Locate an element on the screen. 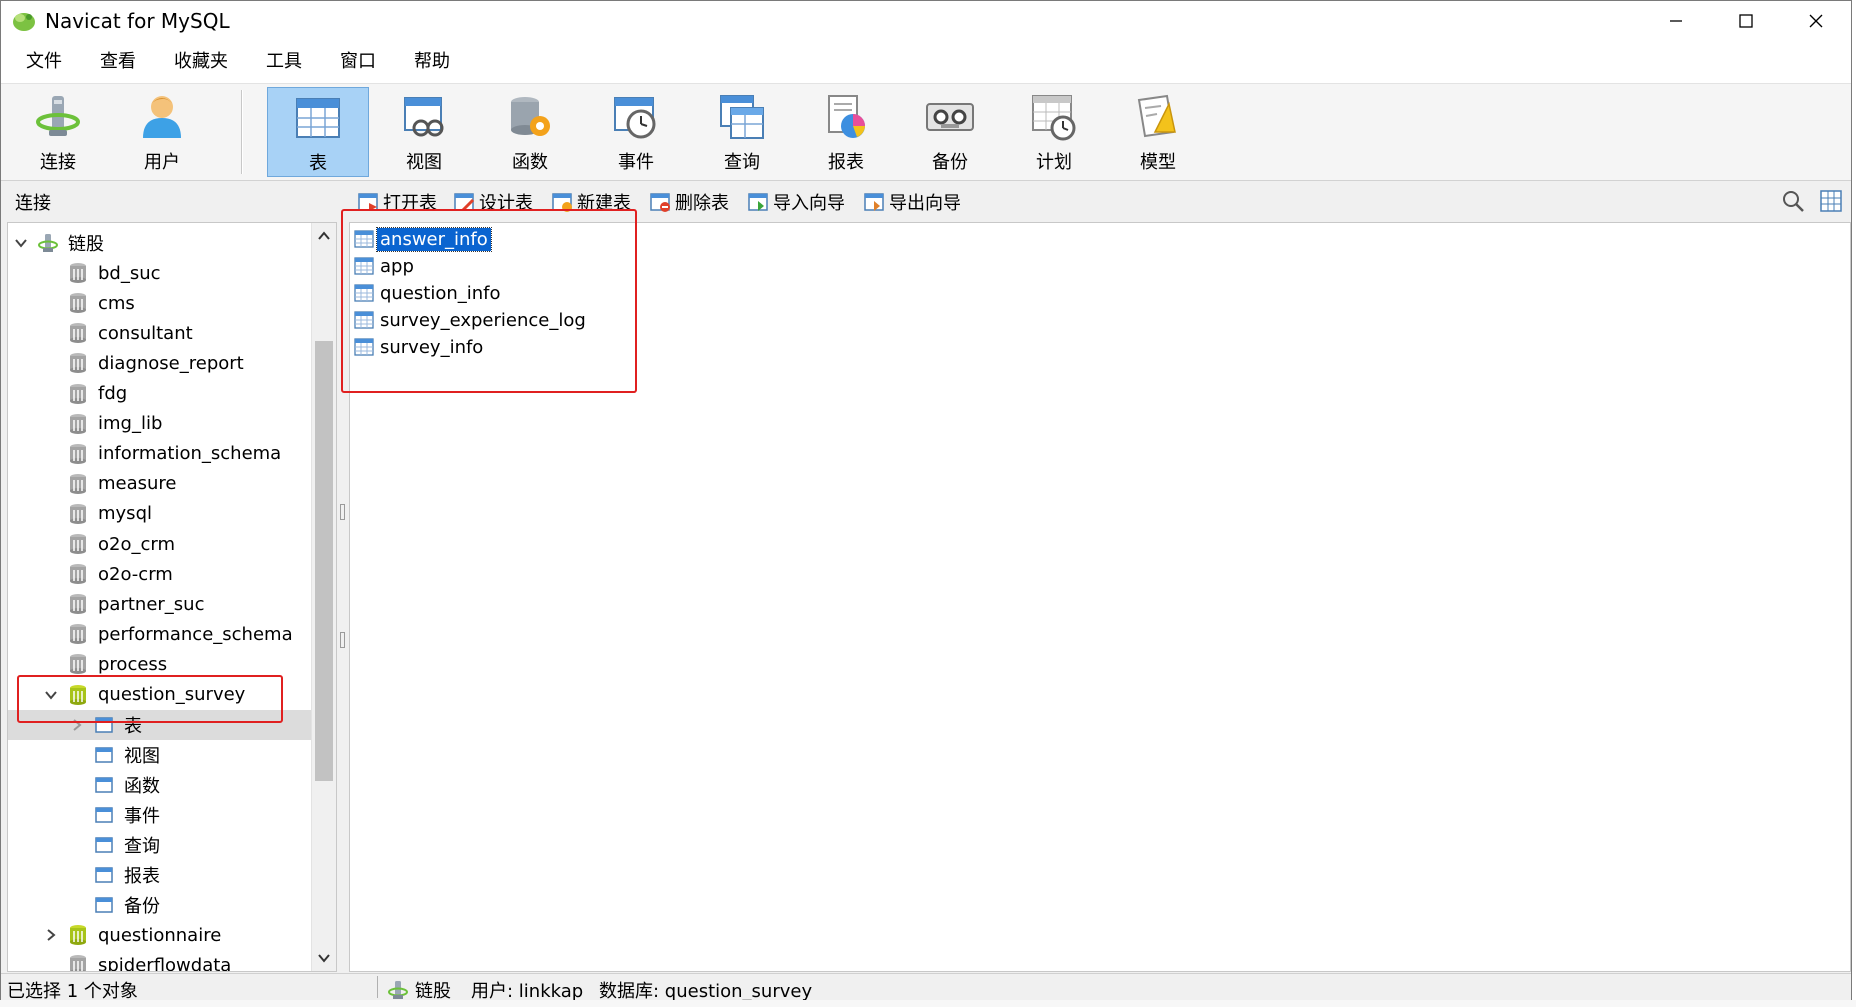 This screenshot has height=1007, width=1856. search-icon is located at coordinates (1793, 201).